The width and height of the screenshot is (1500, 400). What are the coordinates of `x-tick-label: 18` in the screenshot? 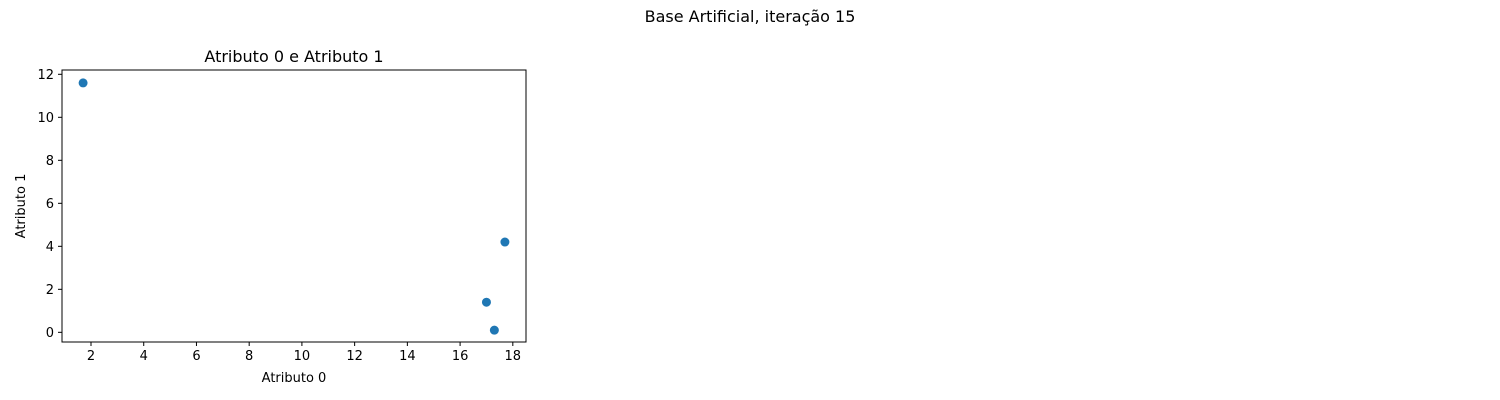 It's located at (513, 356).